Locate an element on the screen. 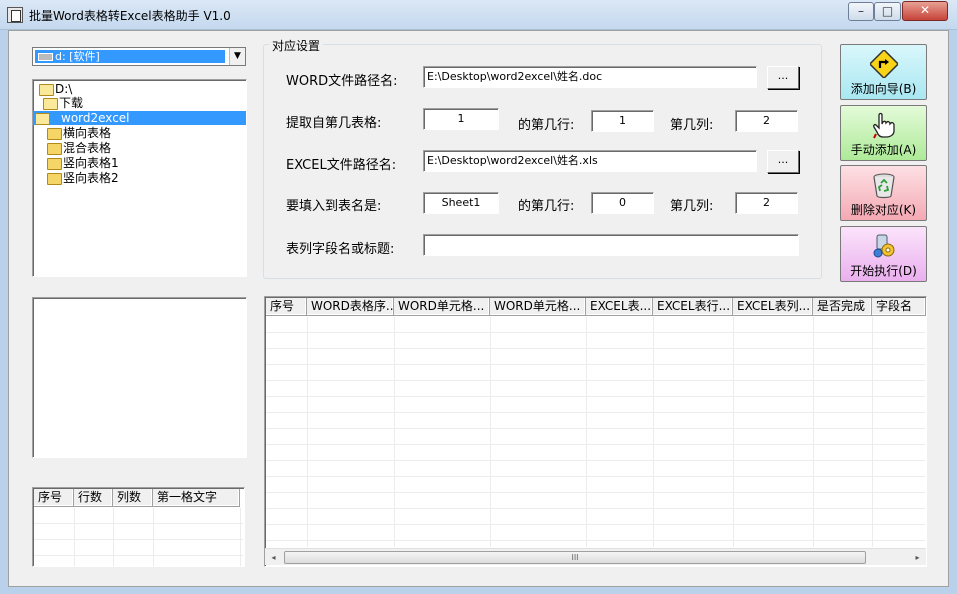 The height and width of the screenshot is (594, 957). drive-select: d: [软件] ▼ is located at coordinates (139, 56).